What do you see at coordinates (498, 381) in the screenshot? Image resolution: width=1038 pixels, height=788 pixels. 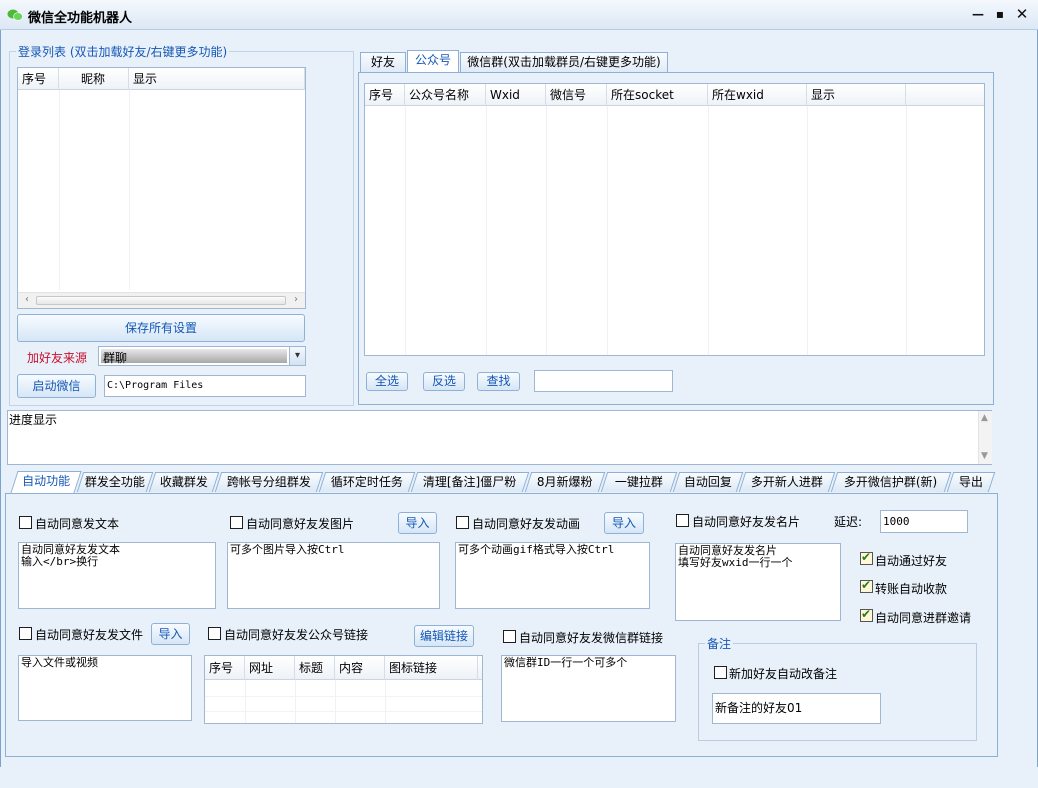 I see `search-button: 查找` at bounding box center [498, 381].